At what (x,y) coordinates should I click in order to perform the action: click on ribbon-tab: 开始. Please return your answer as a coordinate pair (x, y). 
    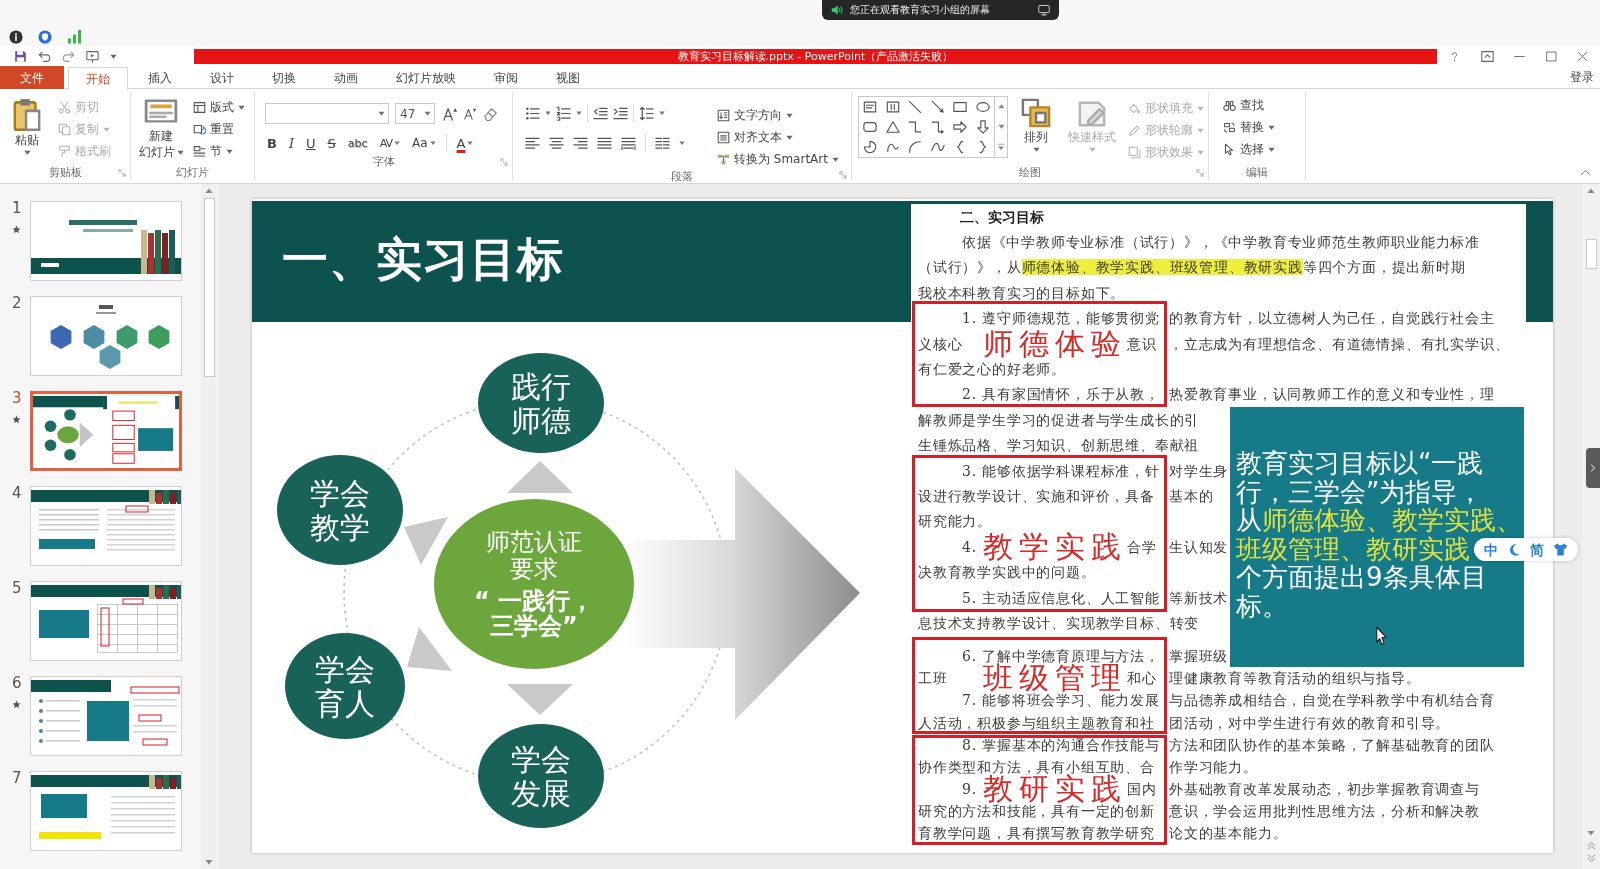
    Looking at the image, I should click on (98, 78).